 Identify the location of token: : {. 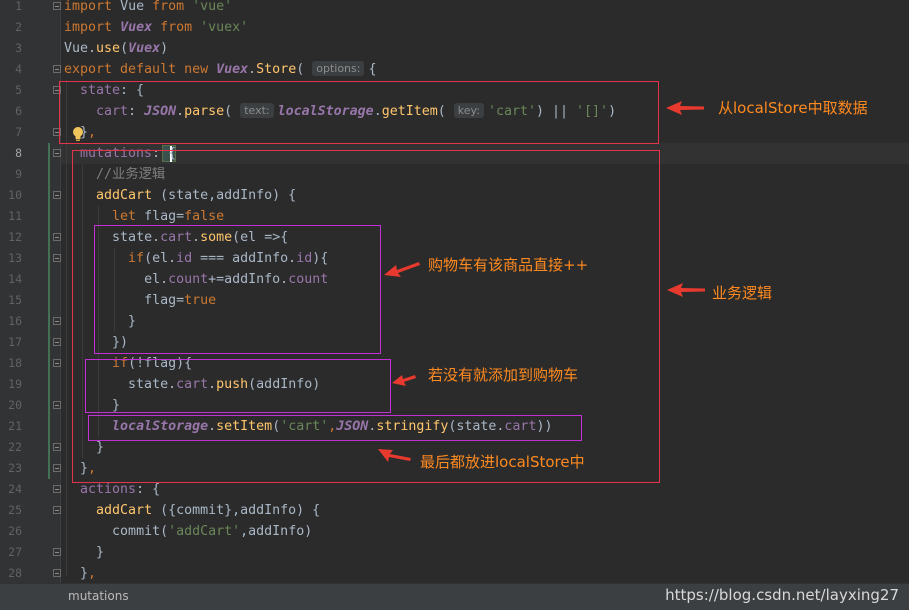
(148, 489).